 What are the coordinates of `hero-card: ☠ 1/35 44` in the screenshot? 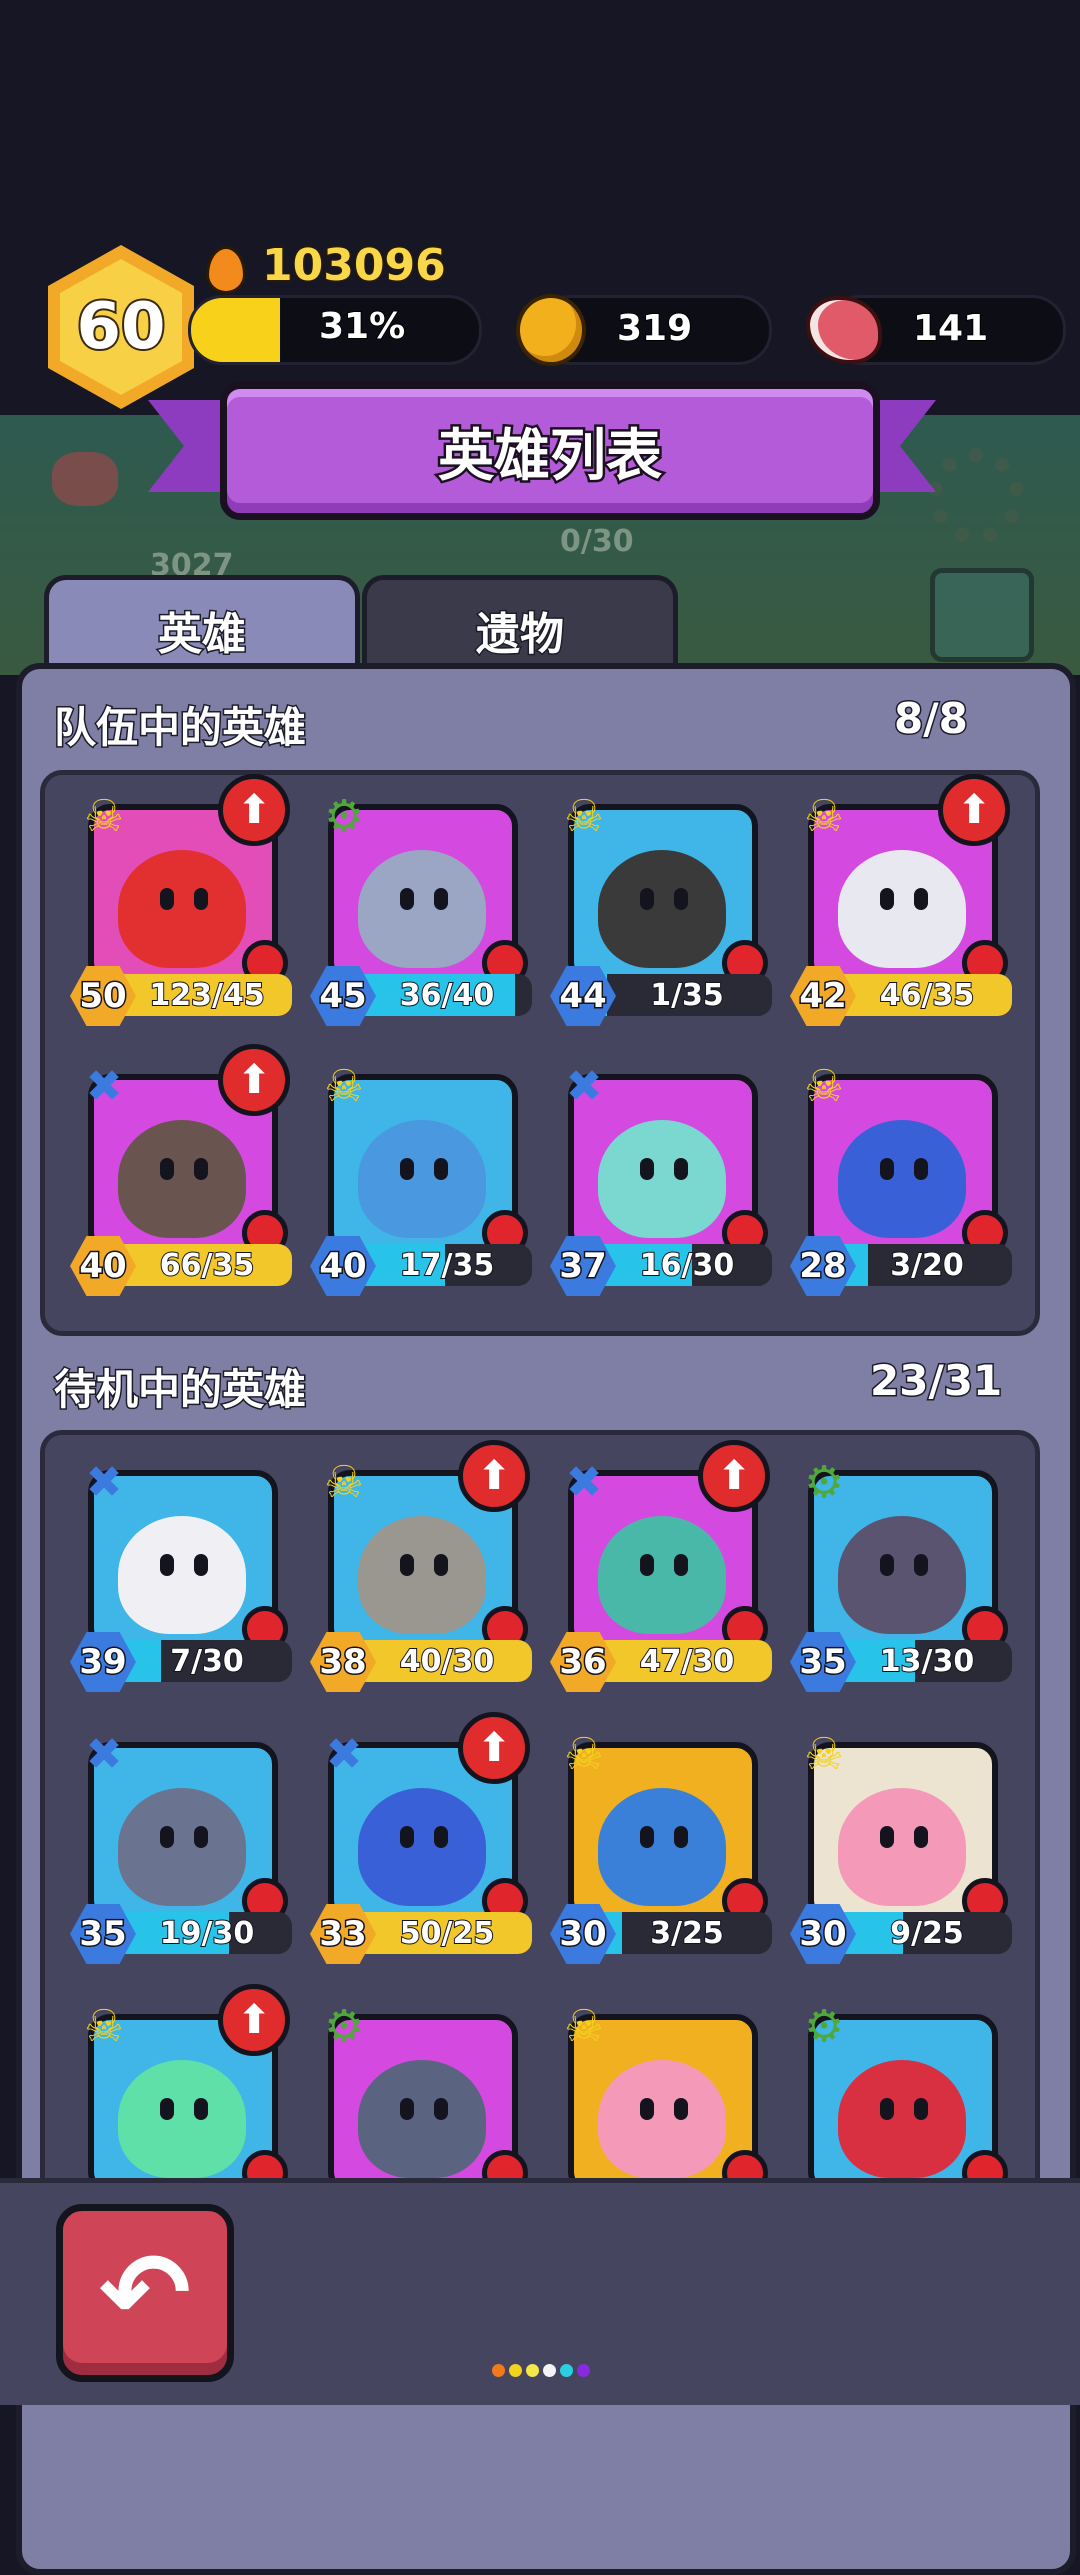 It's located at (665, 912).